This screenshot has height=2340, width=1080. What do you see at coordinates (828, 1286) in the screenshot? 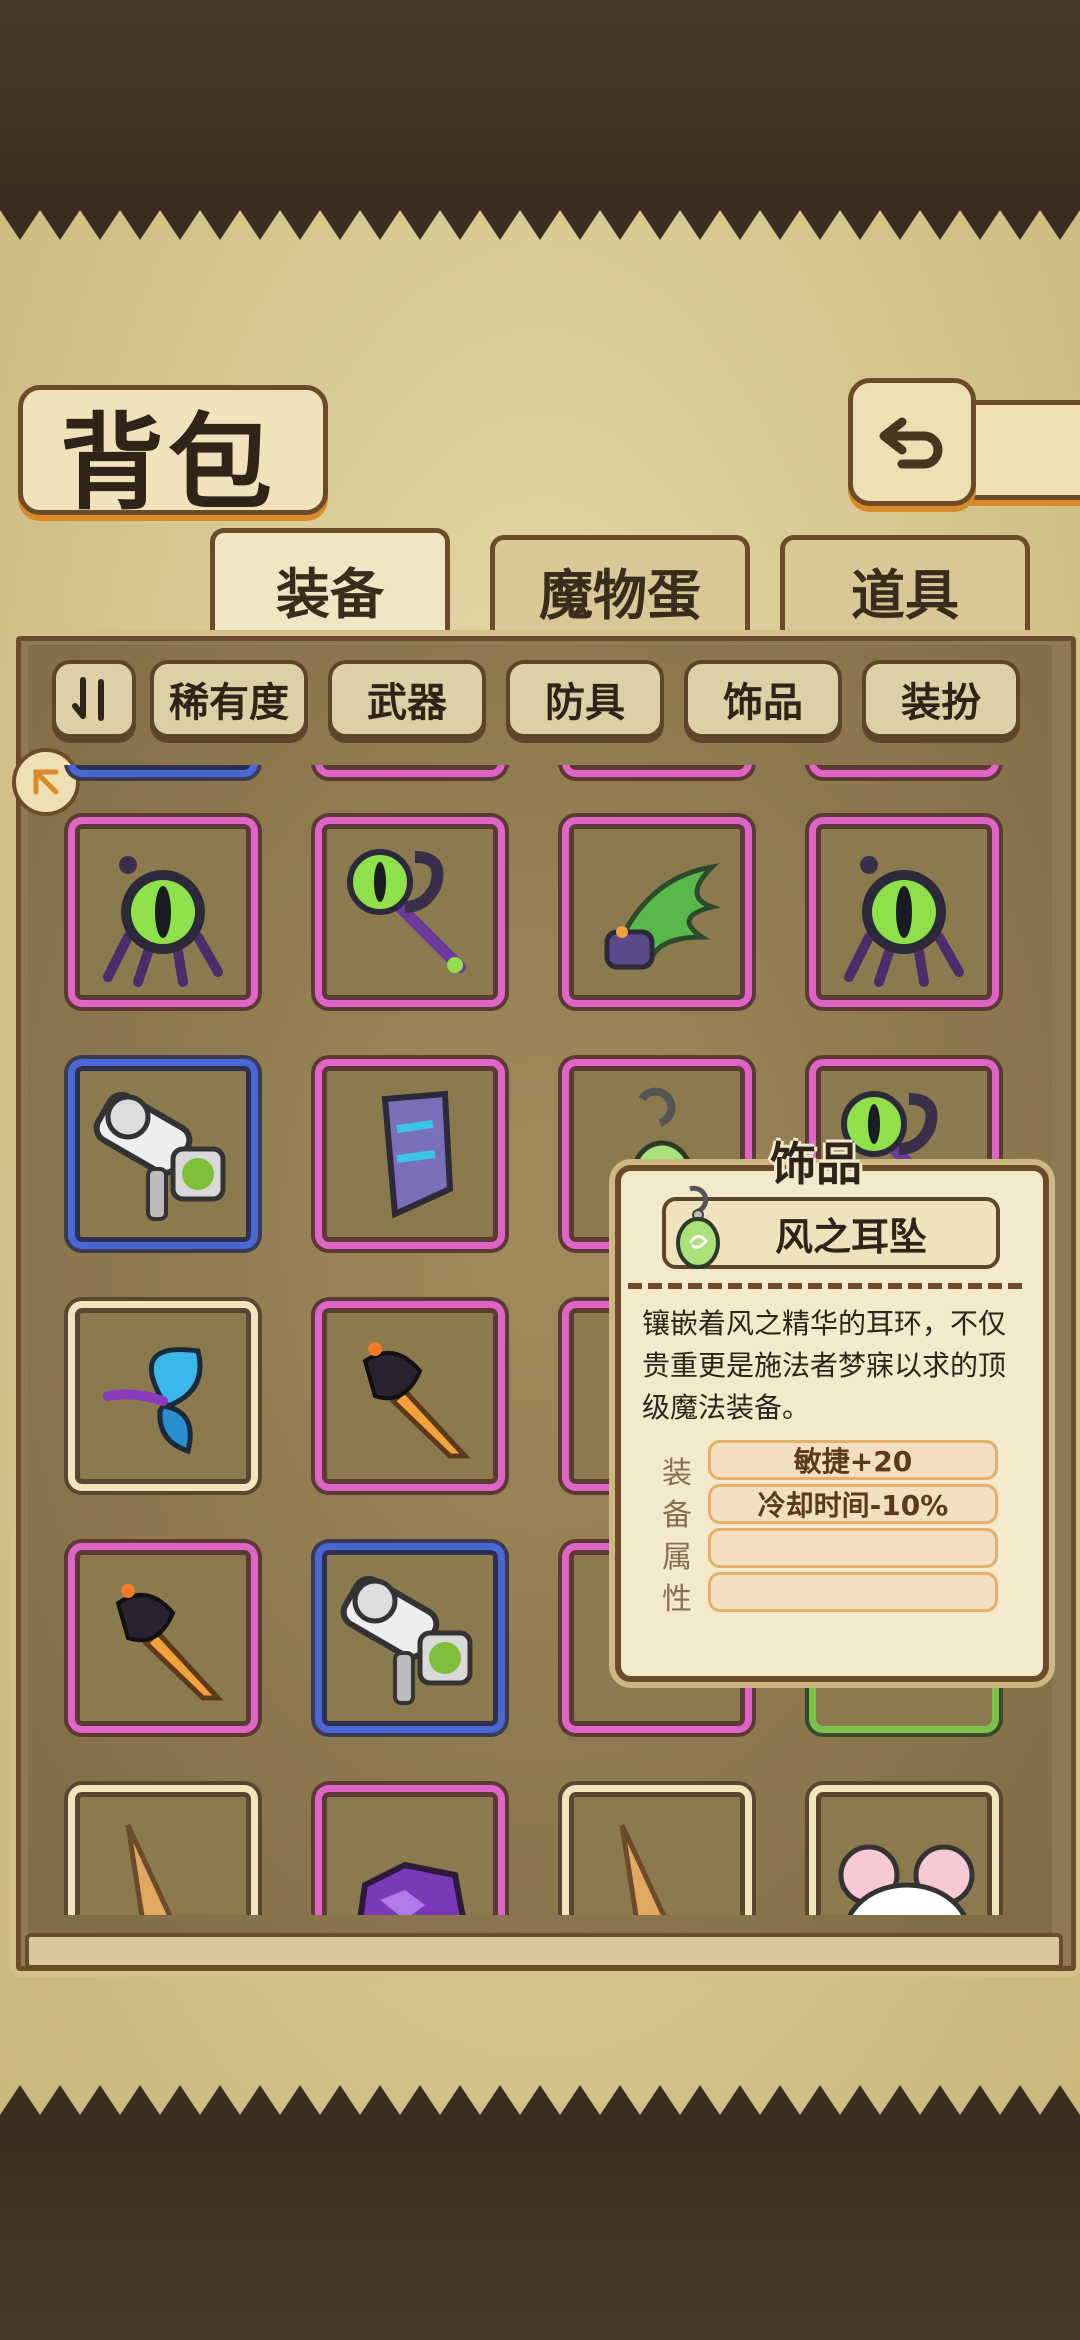
I see `tooltip-divider` at bounding box center [828, 1286].